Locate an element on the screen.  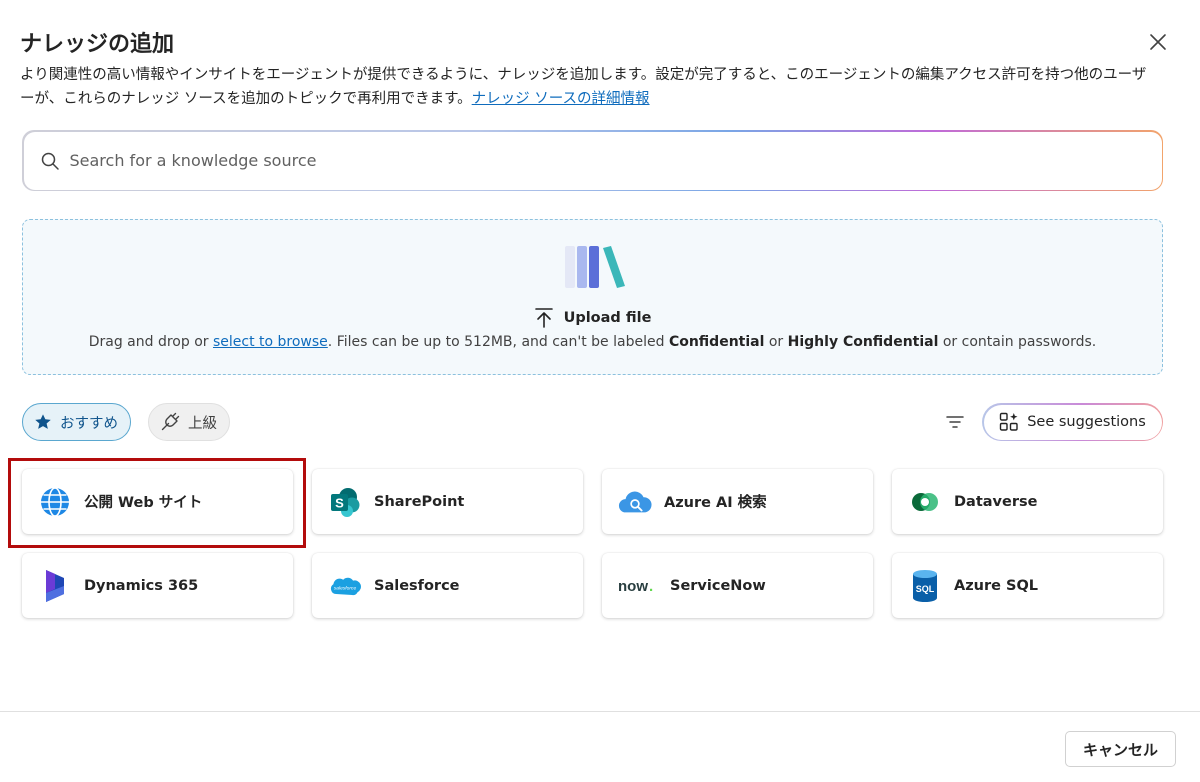
source-card-sharepoint: S SharePoint is located at coordinates (447, 501).